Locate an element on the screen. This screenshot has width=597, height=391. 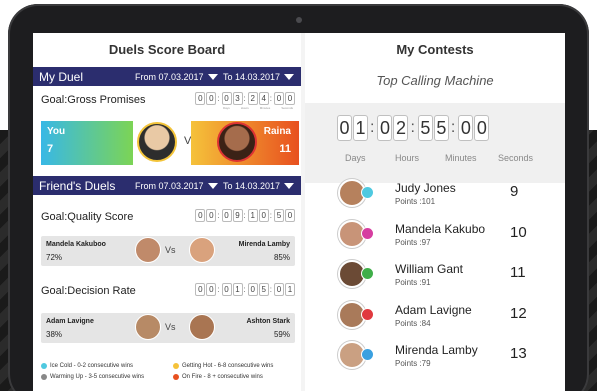
left-player-name: Adam Lavigne is located at coordinates (70, 321).